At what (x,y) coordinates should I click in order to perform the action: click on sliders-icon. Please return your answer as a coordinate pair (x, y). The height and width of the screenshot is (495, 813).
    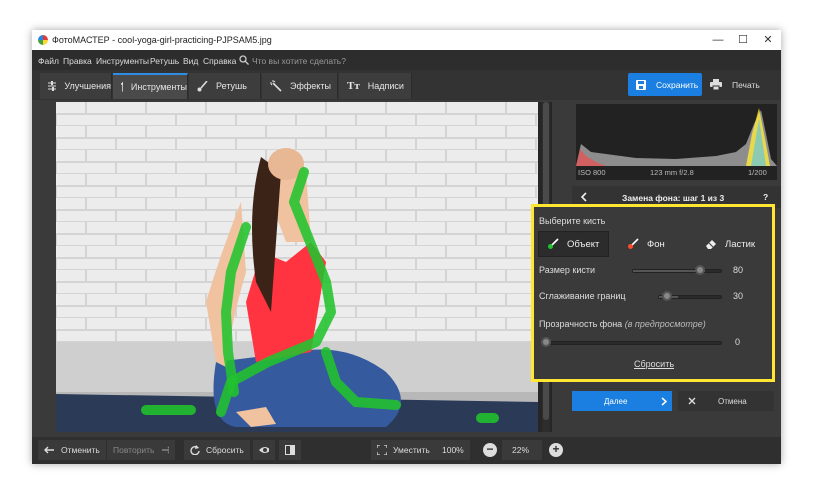
    Looking at the image, I should click on (52, 86).